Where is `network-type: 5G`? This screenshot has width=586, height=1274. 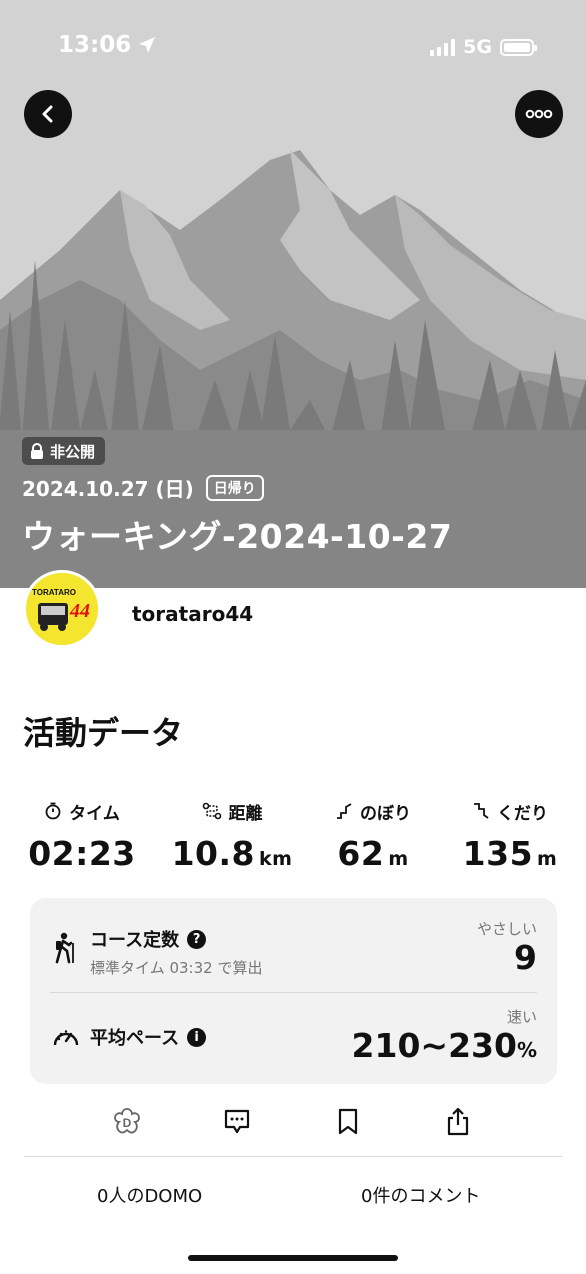
network-type: 5G is located at coordinates (477, 47).